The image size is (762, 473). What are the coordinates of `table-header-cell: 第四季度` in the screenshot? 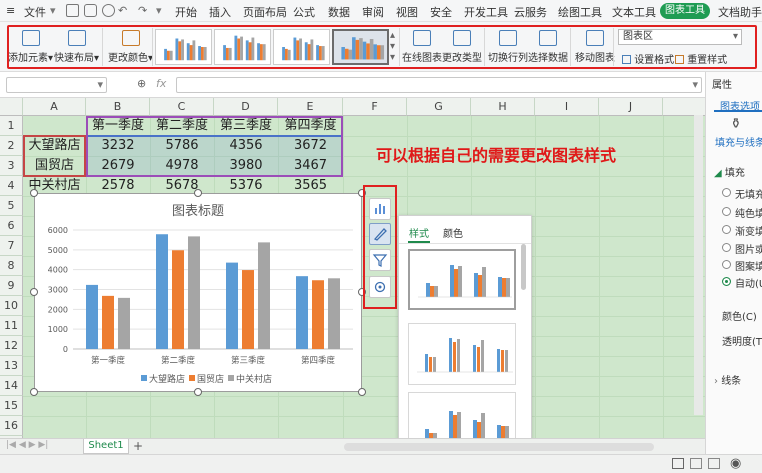 It's located at (310, 126).